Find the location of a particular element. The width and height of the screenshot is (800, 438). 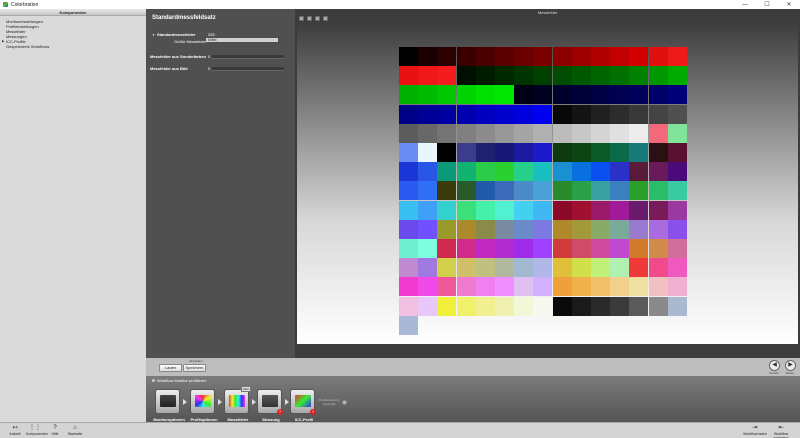

special-colors-value: 0 is located at coordinates (209, 56).